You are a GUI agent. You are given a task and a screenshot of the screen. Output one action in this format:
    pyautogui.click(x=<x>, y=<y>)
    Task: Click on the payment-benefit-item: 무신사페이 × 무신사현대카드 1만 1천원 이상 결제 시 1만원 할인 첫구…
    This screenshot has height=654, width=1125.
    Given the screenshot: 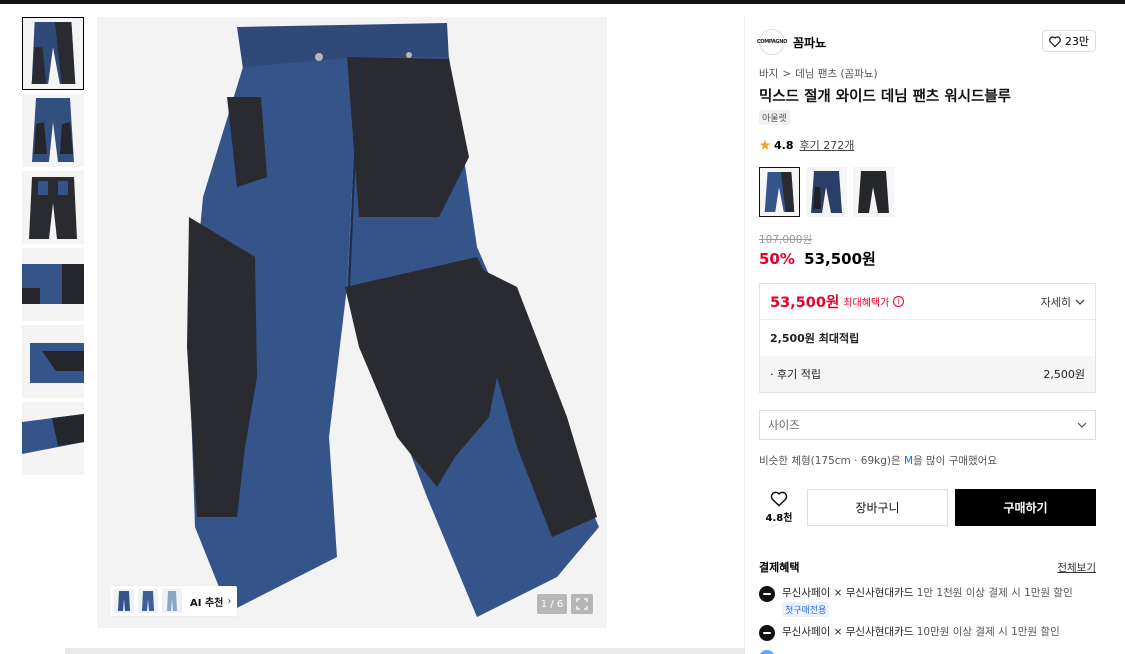 What is the action you would take?
    pyautogui.click(x=927, y=601)
    